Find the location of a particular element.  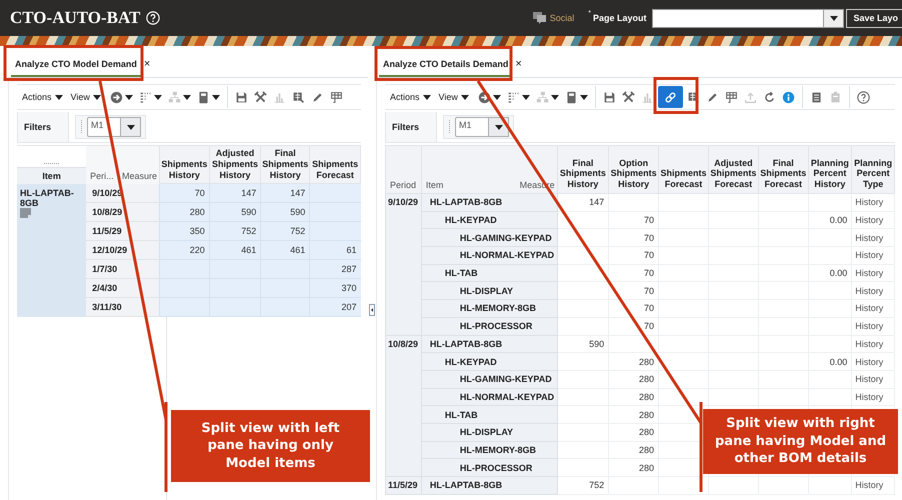

save-layout-button: Save Layo is located at coordinates (874, 18).